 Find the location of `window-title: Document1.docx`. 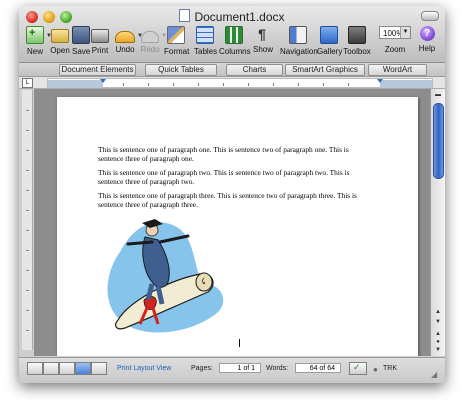

window-title: Document1.docx is located at coordinates (232, 16).